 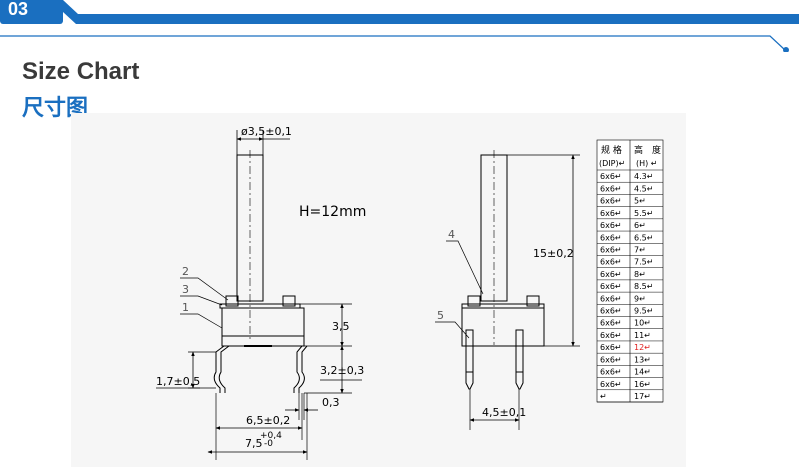 What do you see at coordinates (643, 213) in the screenshot?
I see `table-cell-height: 5.5↵` at bounding box center [643, 213].